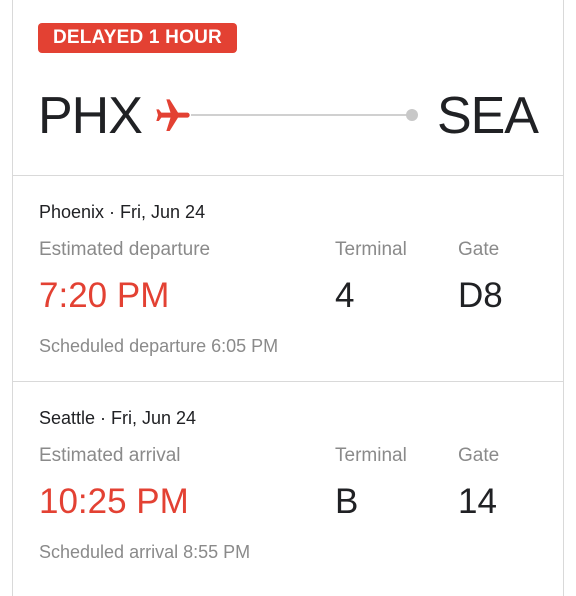 Image resolution: width=576 pixels, height=596 pixels. I want to click on arrival-terminal: B, so click(347, 501).